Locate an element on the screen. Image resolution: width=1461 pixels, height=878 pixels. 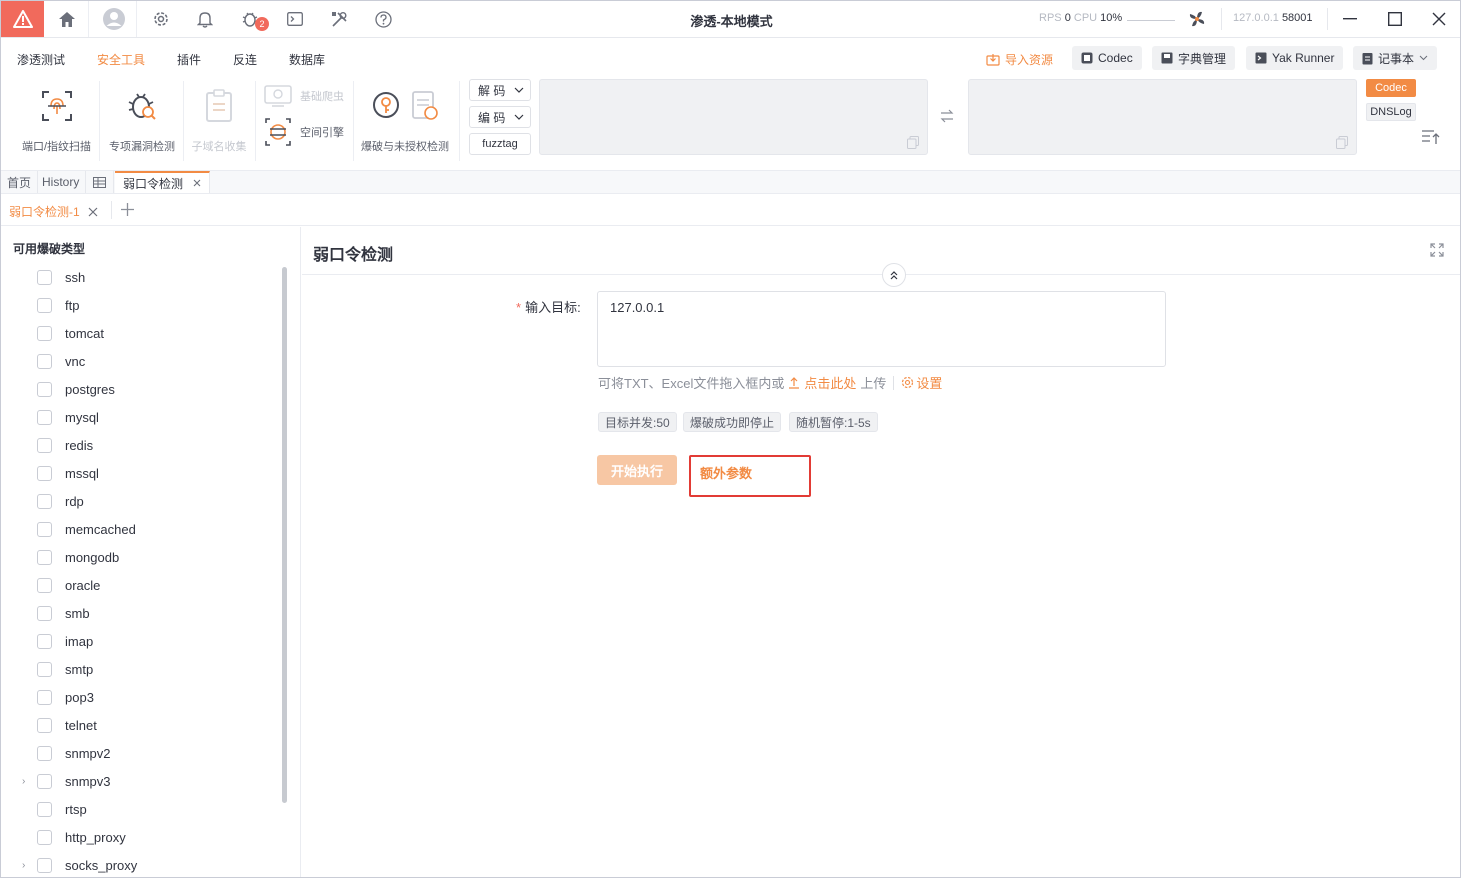
gear-icon is located at coordinates (161, 19).